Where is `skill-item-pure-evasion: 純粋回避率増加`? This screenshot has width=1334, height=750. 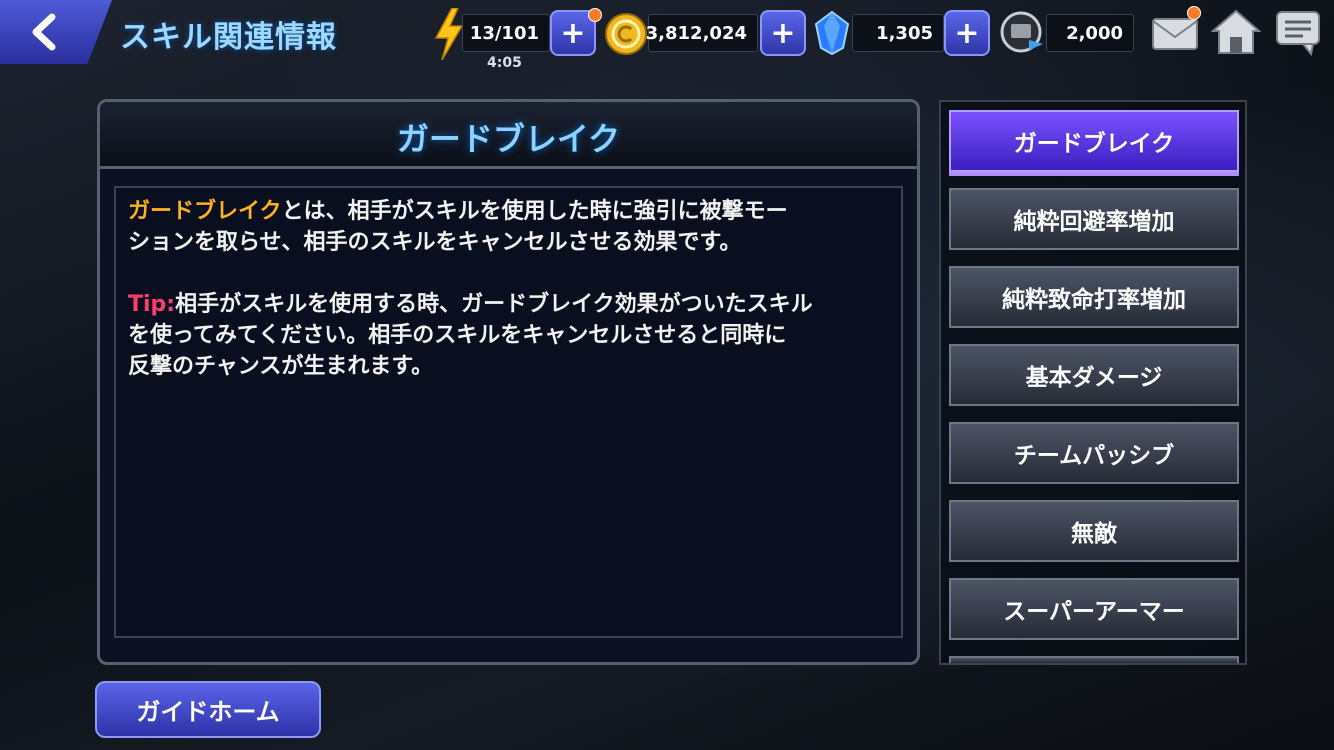 skill-item-pure-evasion: 純粋回避率増加 is located at coordinates (1094, 219).